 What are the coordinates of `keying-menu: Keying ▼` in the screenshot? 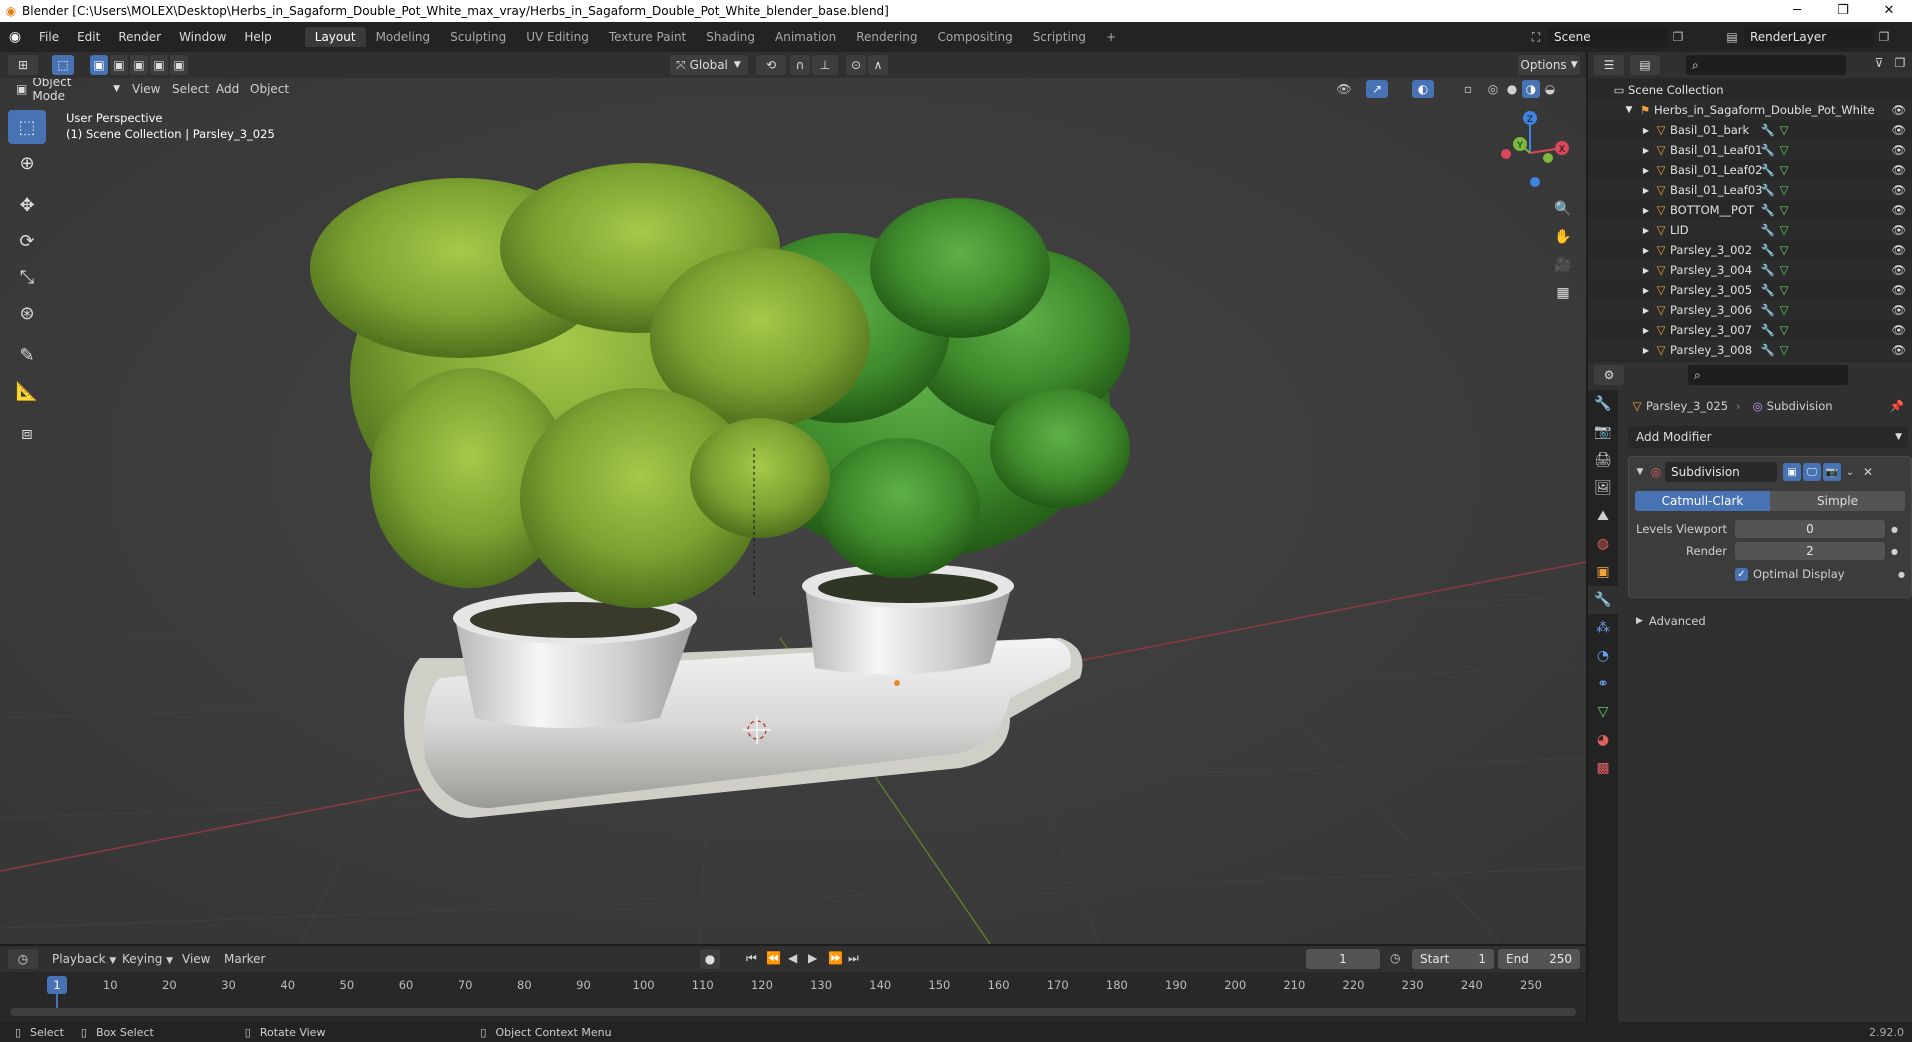 It's located at (147, 959).